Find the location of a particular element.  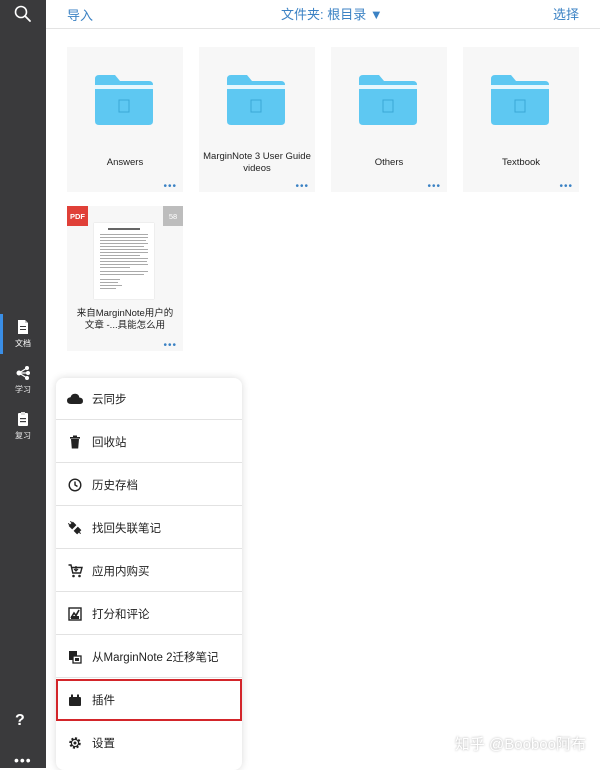

sidebar-item-documents: 文档 is located at coordinates (23, 334).